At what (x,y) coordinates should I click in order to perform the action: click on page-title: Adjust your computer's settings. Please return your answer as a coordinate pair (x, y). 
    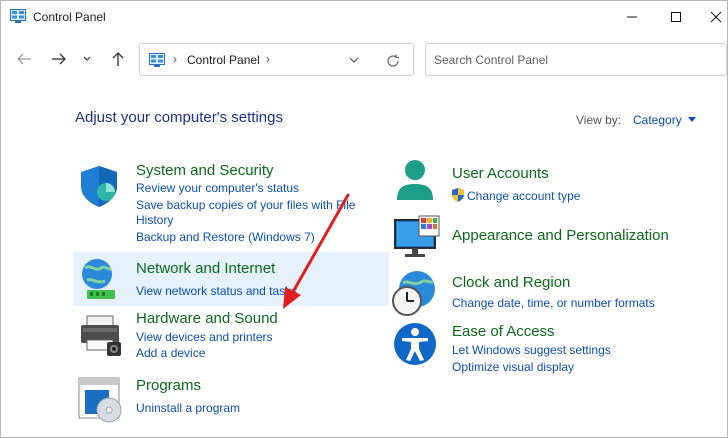
    Looking at the image, I should click on (179, 117).